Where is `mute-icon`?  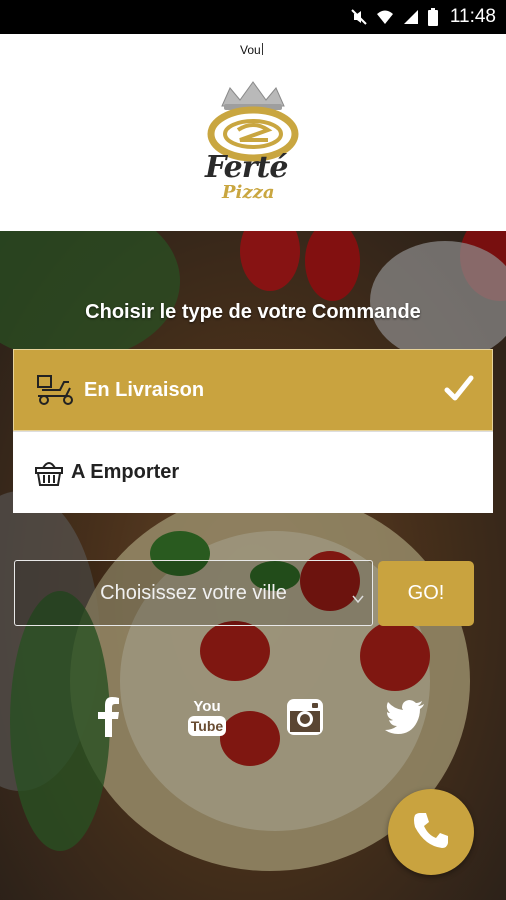 mute-icon is located at coordinates (359, 17).